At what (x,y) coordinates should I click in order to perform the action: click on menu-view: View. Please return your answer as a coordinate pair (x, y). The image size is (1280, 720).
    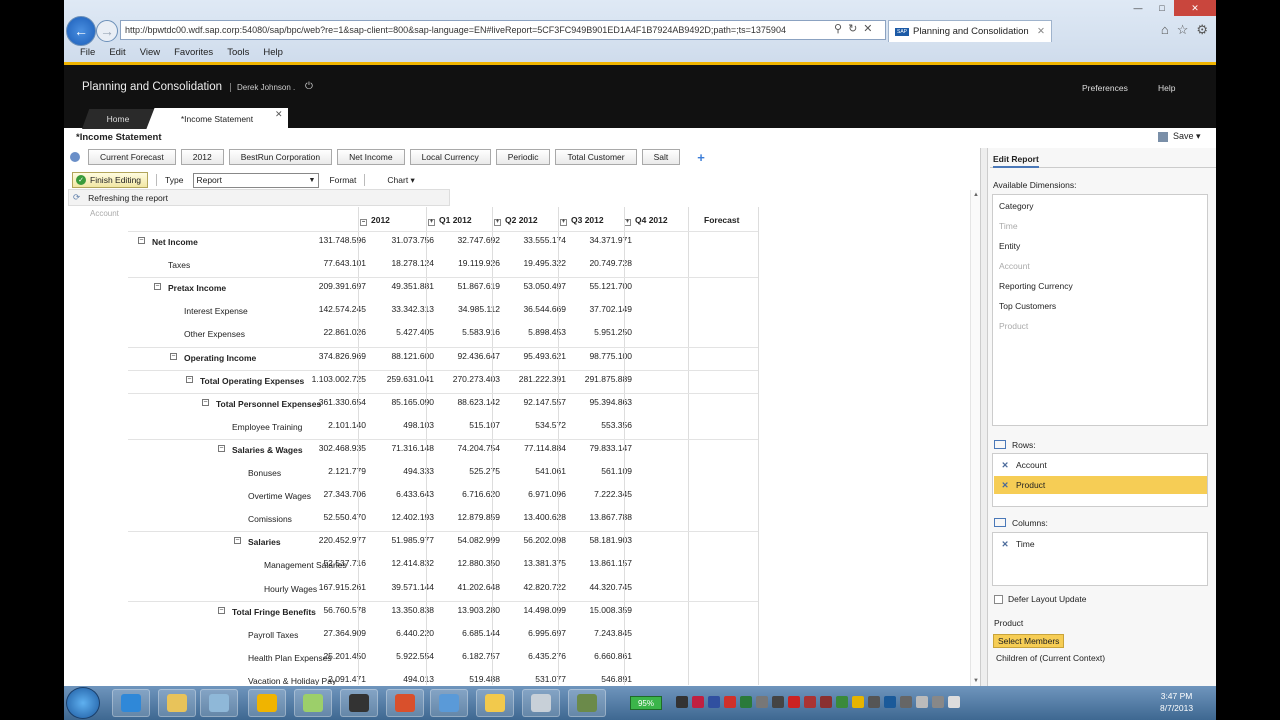
    Looking at the image, I should click on (150, 52).